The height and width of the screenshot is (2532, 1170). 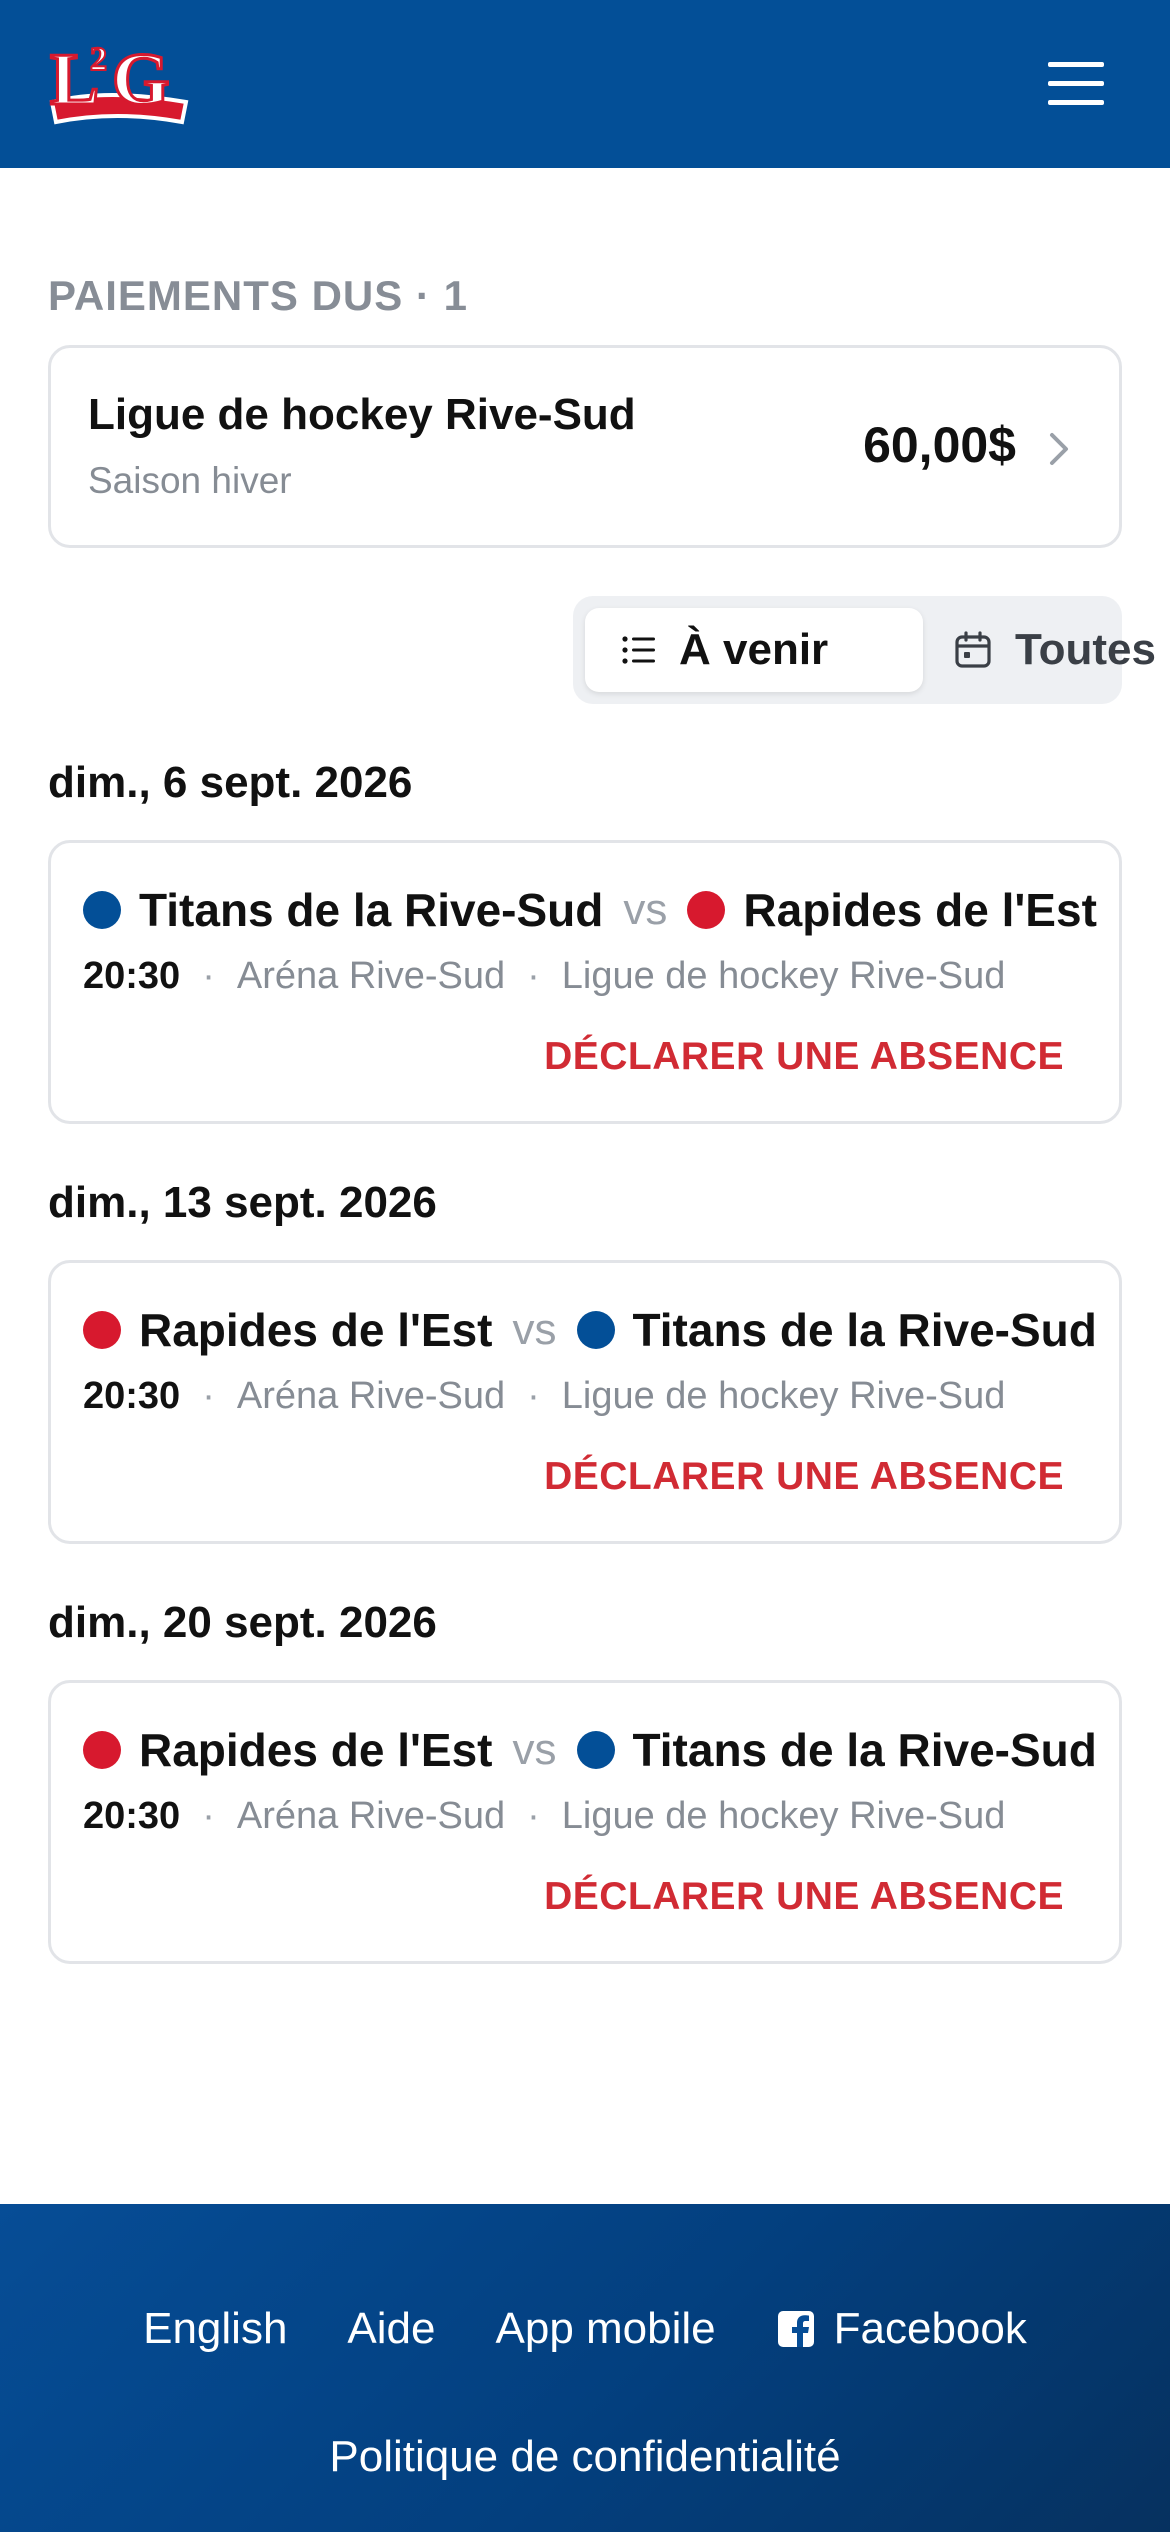 What do you see at coordinates (585, 84) in the screenshot?
I see `app-header: L 2 G` at bounding box center [585, 84].